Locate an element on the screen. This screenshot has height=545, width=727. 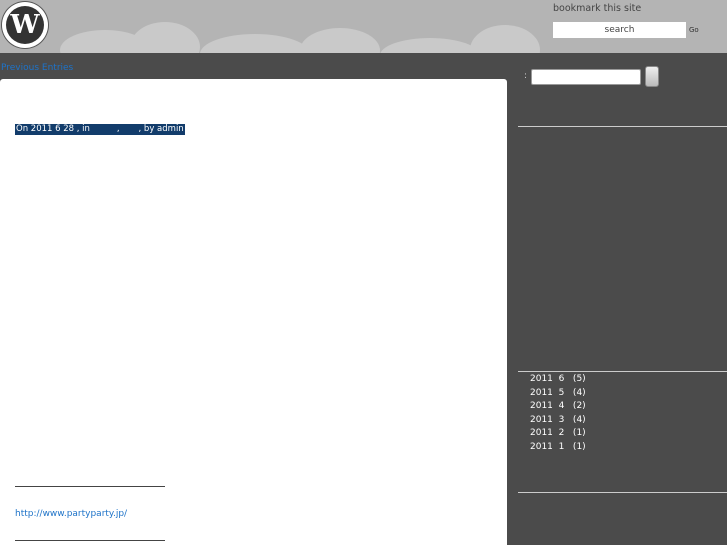
sidebar-search-button is located at coordinates (652, 76).